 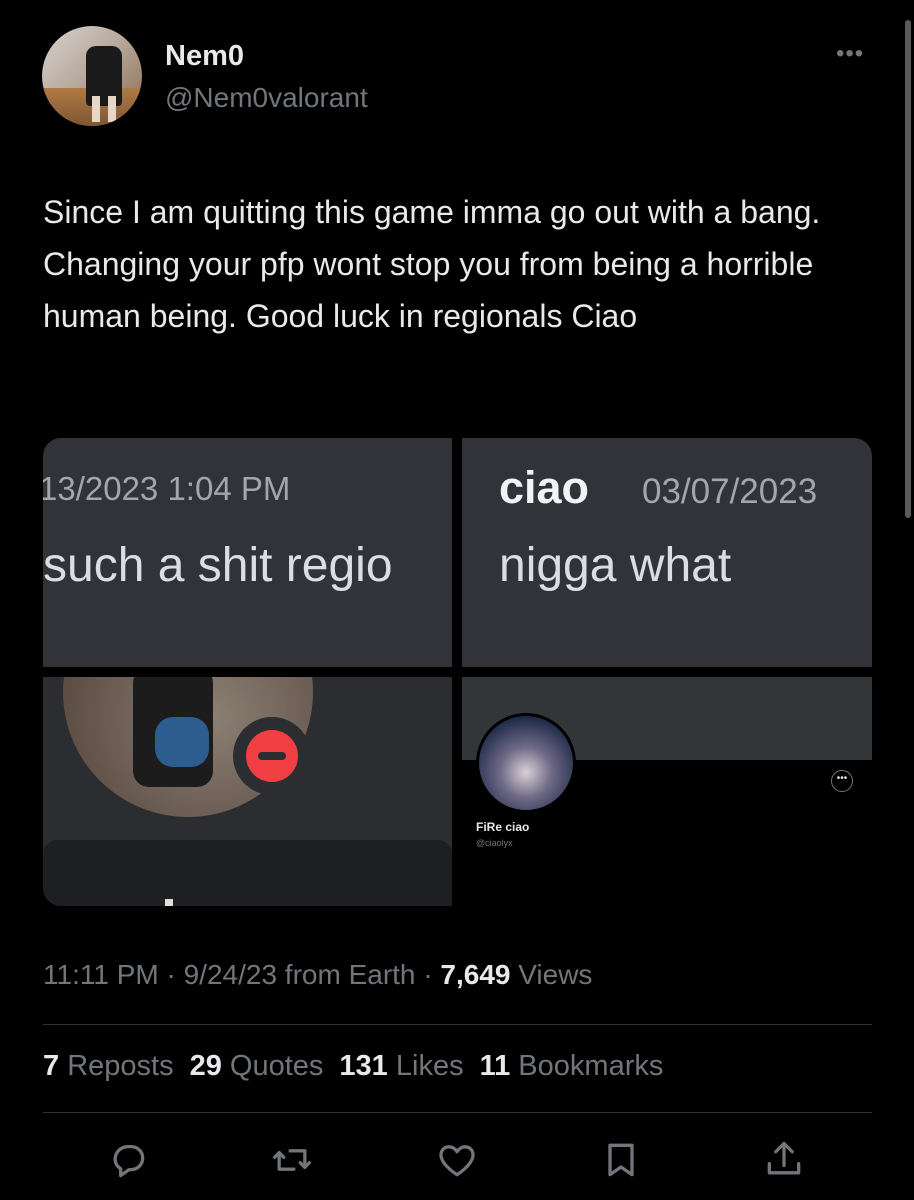 I want to click on quotes-label: Quotes, so click(x=272, y=1066).